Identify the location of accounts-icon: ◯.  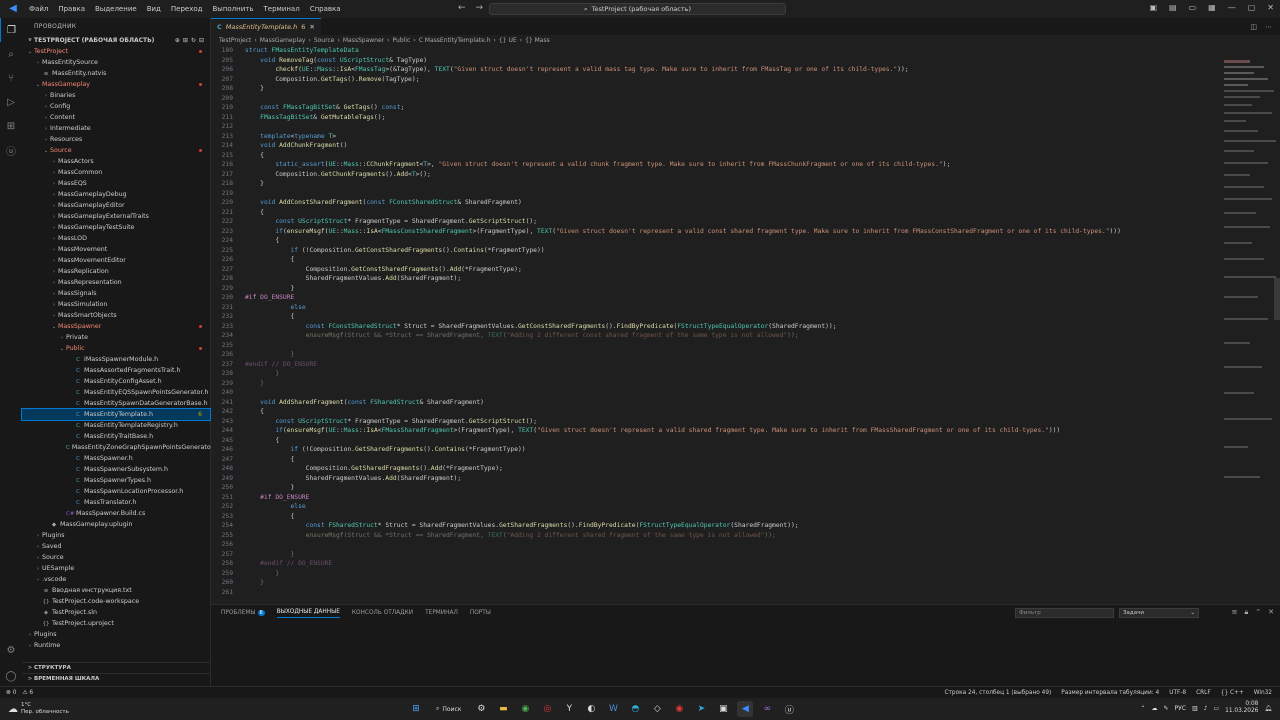
(11, 676).